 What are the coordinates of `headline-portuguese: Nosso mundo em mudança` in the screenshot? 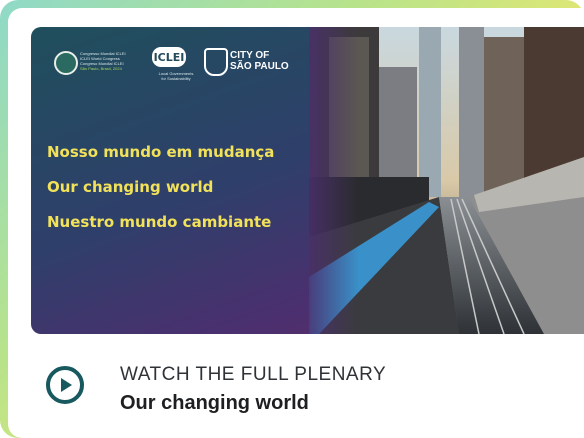 It's located at (161, 152).